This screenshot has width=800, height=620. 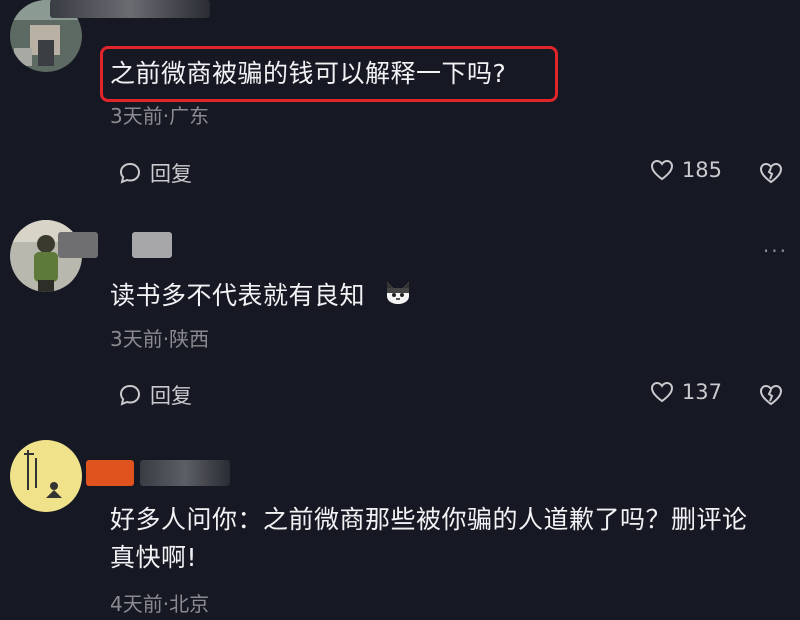 I want to click on like-count: 137, so click(x=701, y=392).